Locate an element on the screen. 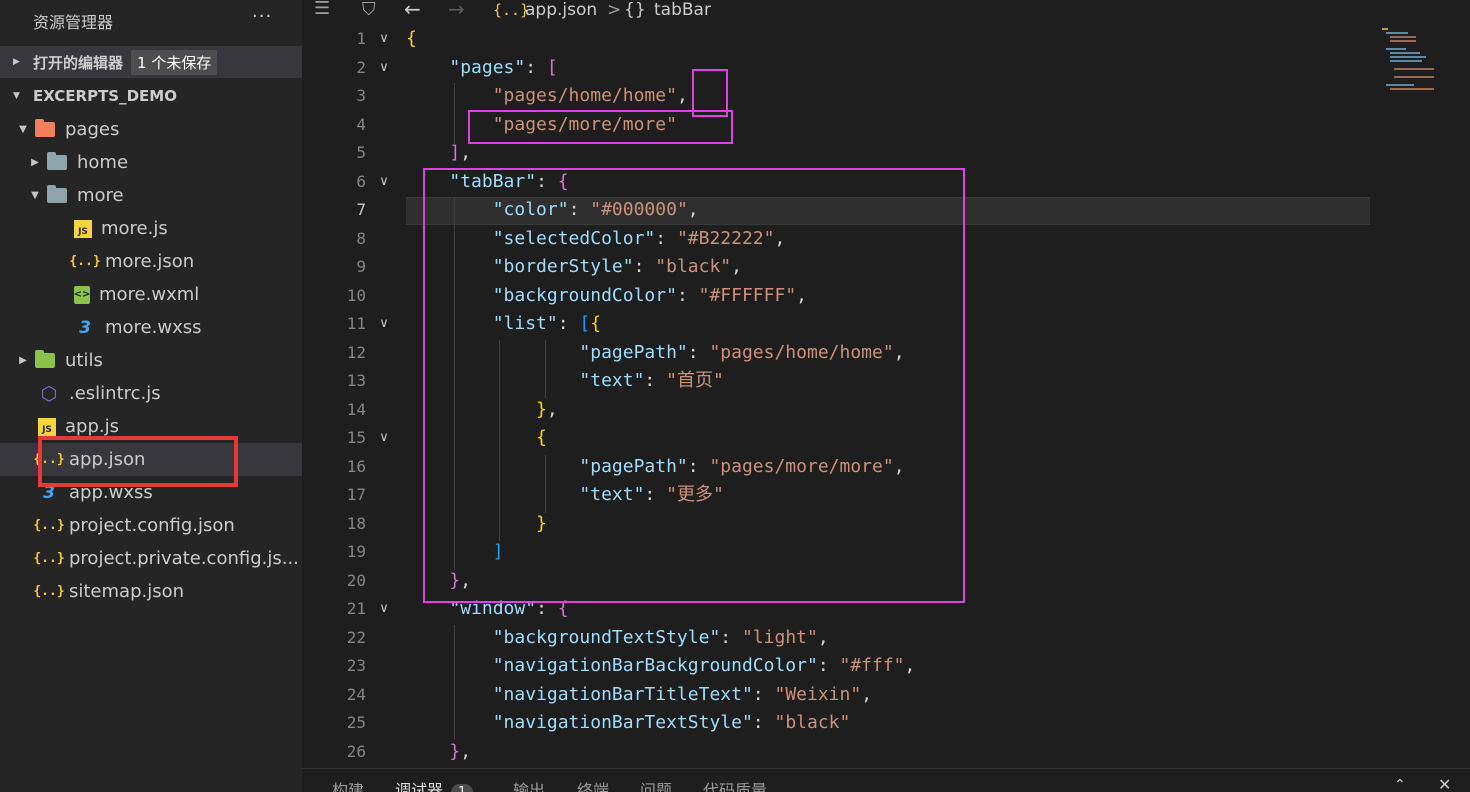 Image resolution: width=1470 pixels, height=792 pixels. line-number: 15 is located at coordinates (356, 437).